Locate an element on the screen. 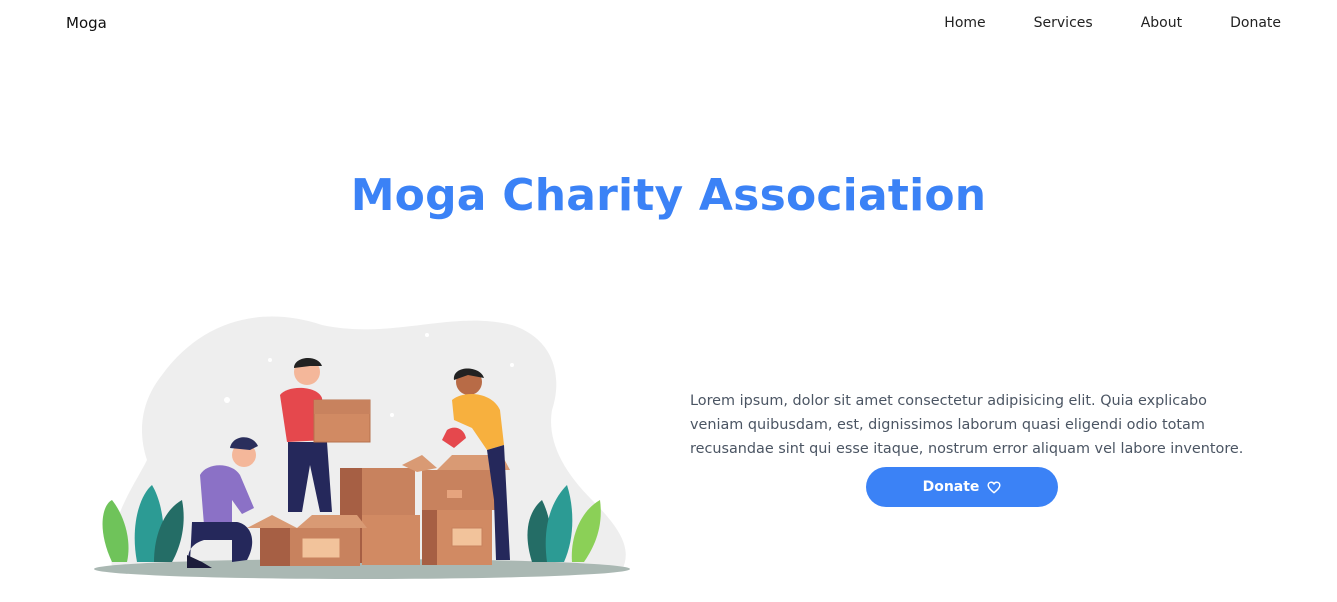 This screenshot has height=602, width=1337. brand-logo: Moga is located at coordinates (86, 23).